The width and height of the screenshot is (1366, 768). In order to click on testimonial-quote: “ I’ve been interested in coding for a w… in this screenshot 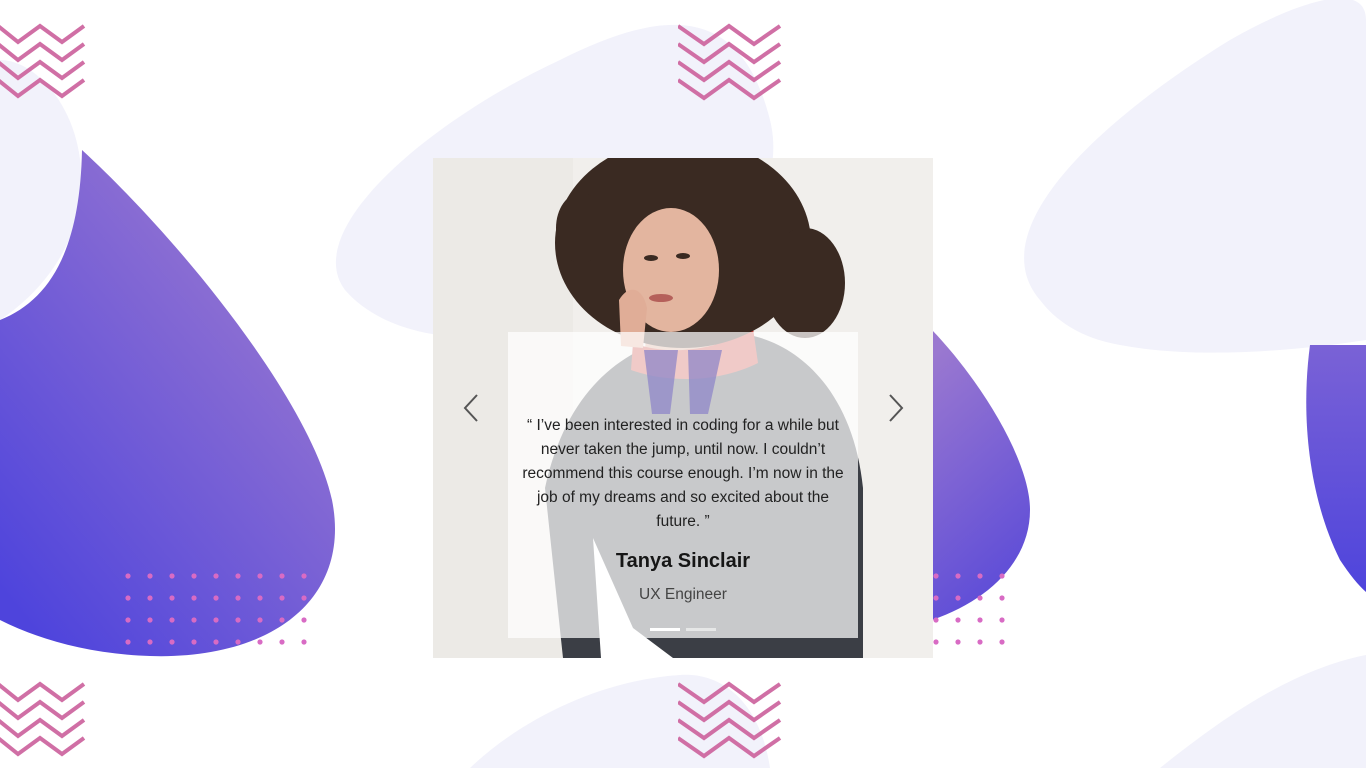, I will do `click(683, 473)`.